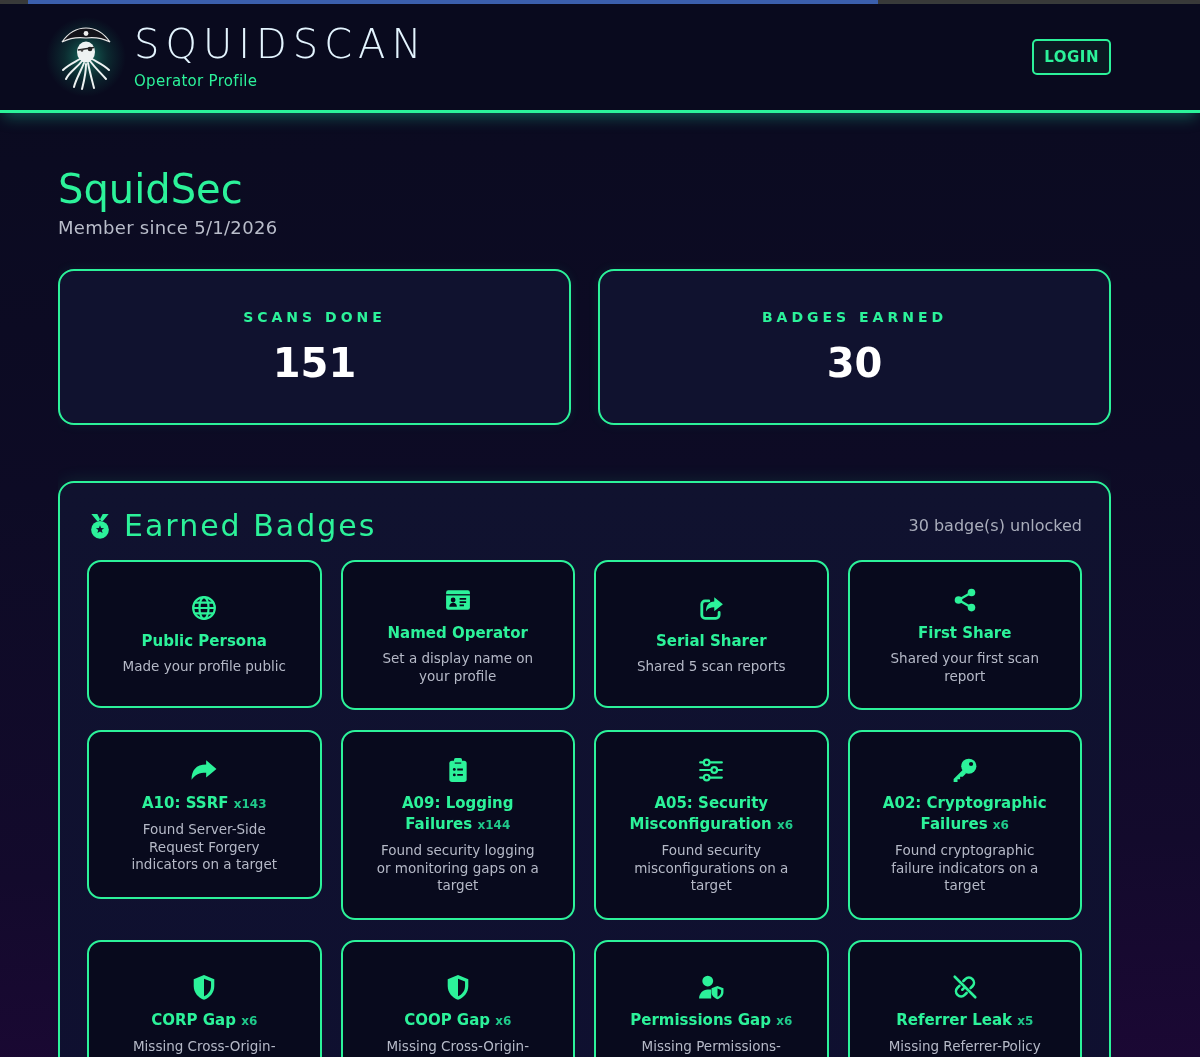 The image size is (1200, 1057). I want to click on badge-description: Missing Referrer-Policy, so click(964, 1046).